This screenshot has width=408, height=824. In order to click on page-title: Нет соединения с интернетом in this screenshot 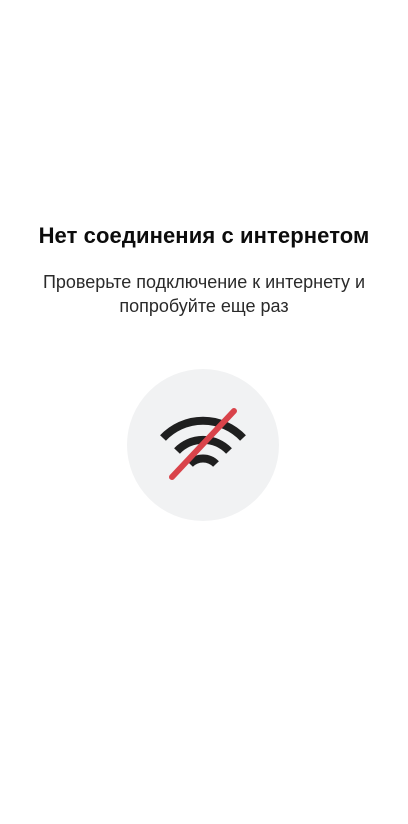, I will do `click(204, 235)`.